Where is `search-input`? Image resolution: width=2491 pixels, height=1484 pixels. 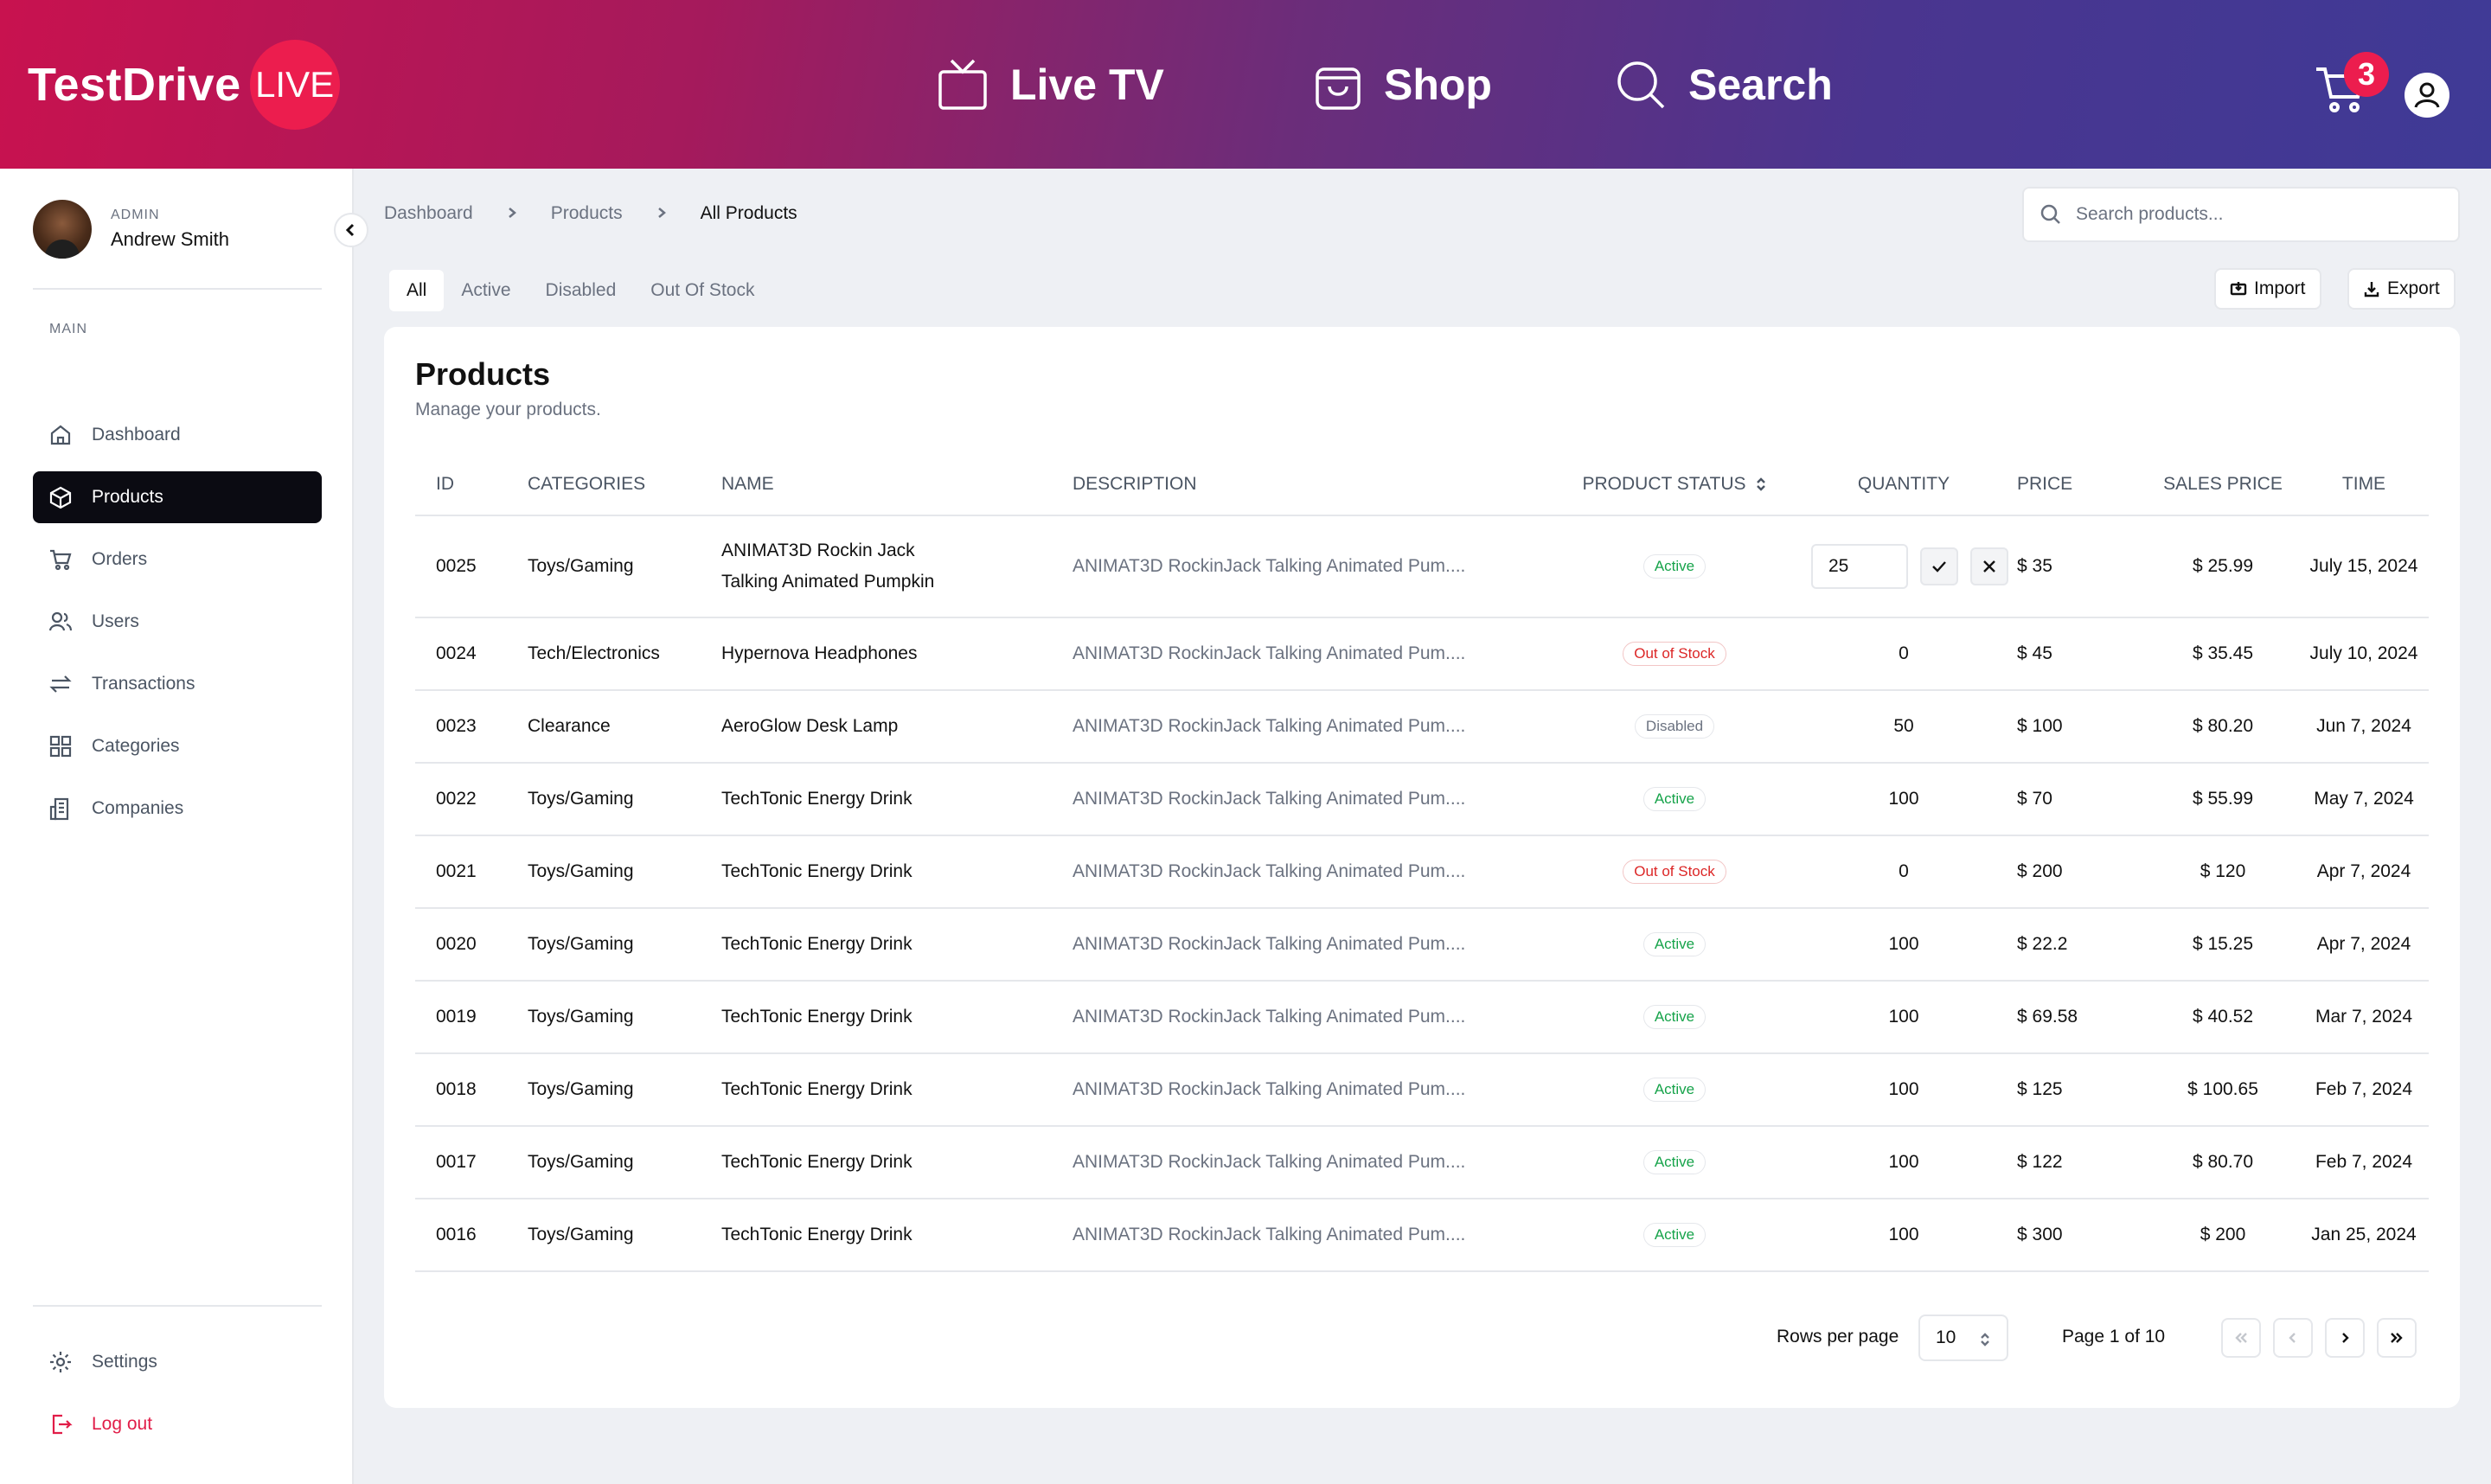 search-input is located at coordinates (2257, 214).